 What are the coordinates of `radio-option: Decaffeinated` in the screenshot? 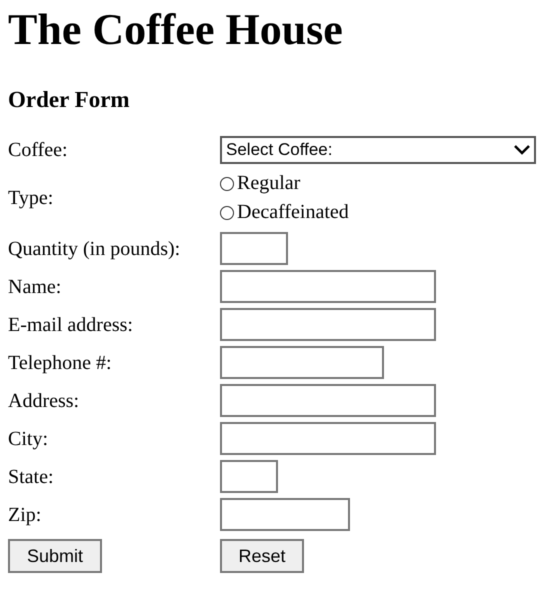 It's located at (378, 212).